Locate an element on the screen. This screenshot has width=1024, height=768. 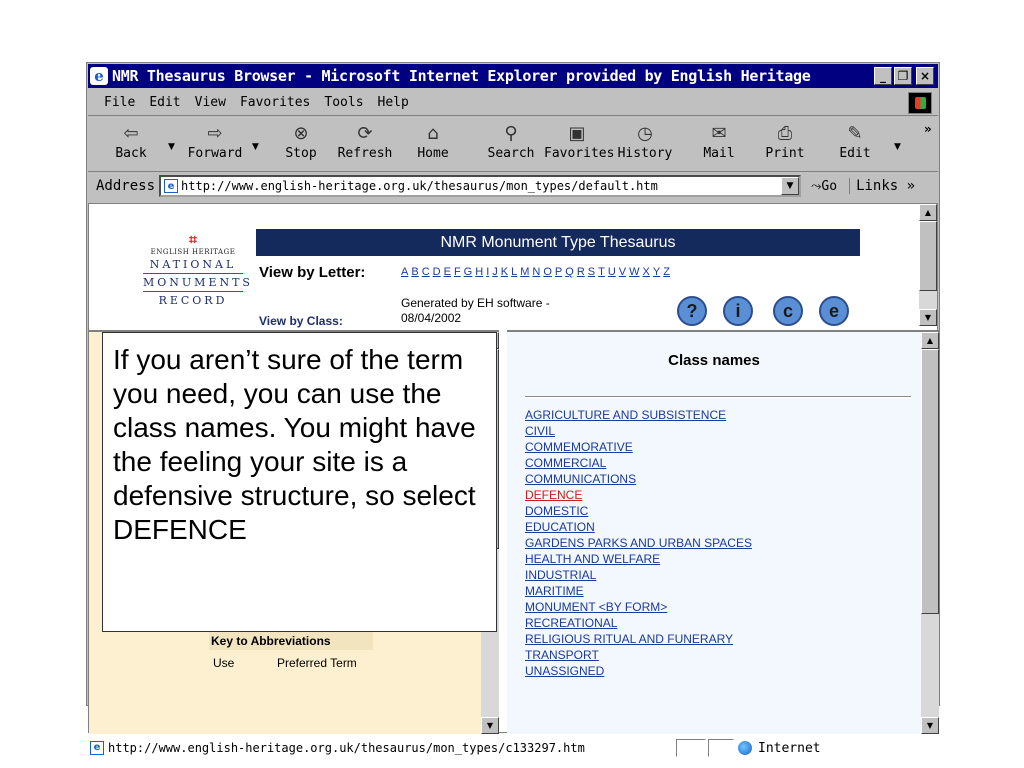
zone-label: Internet is located at coordinates (789, 748).